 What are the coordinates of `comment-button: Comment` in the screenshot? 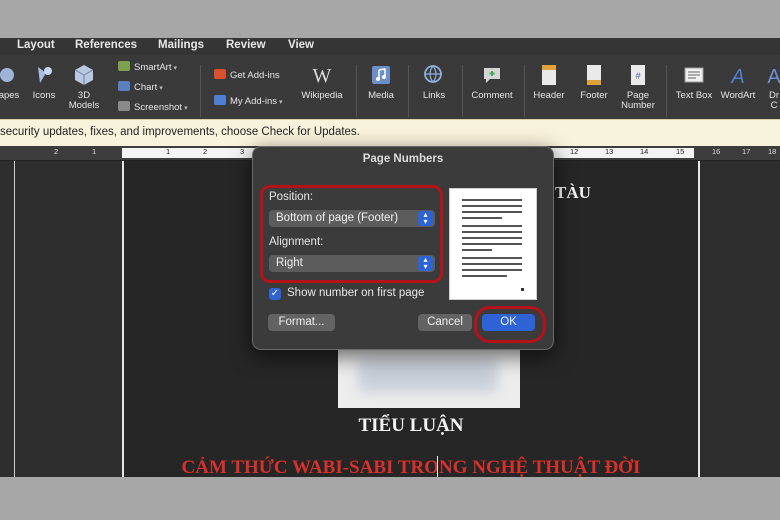 It's located at (492, 82).